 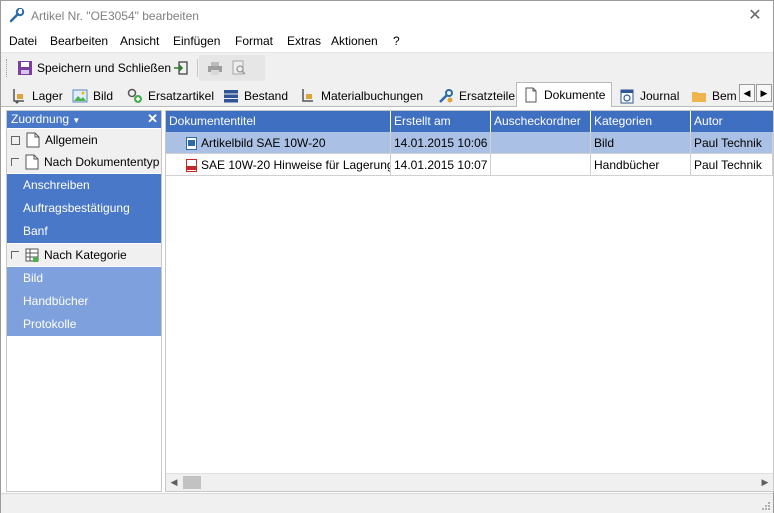 I want to click on assignment-dropdown: Zuordnung ▼, so click(x=45, y=119).